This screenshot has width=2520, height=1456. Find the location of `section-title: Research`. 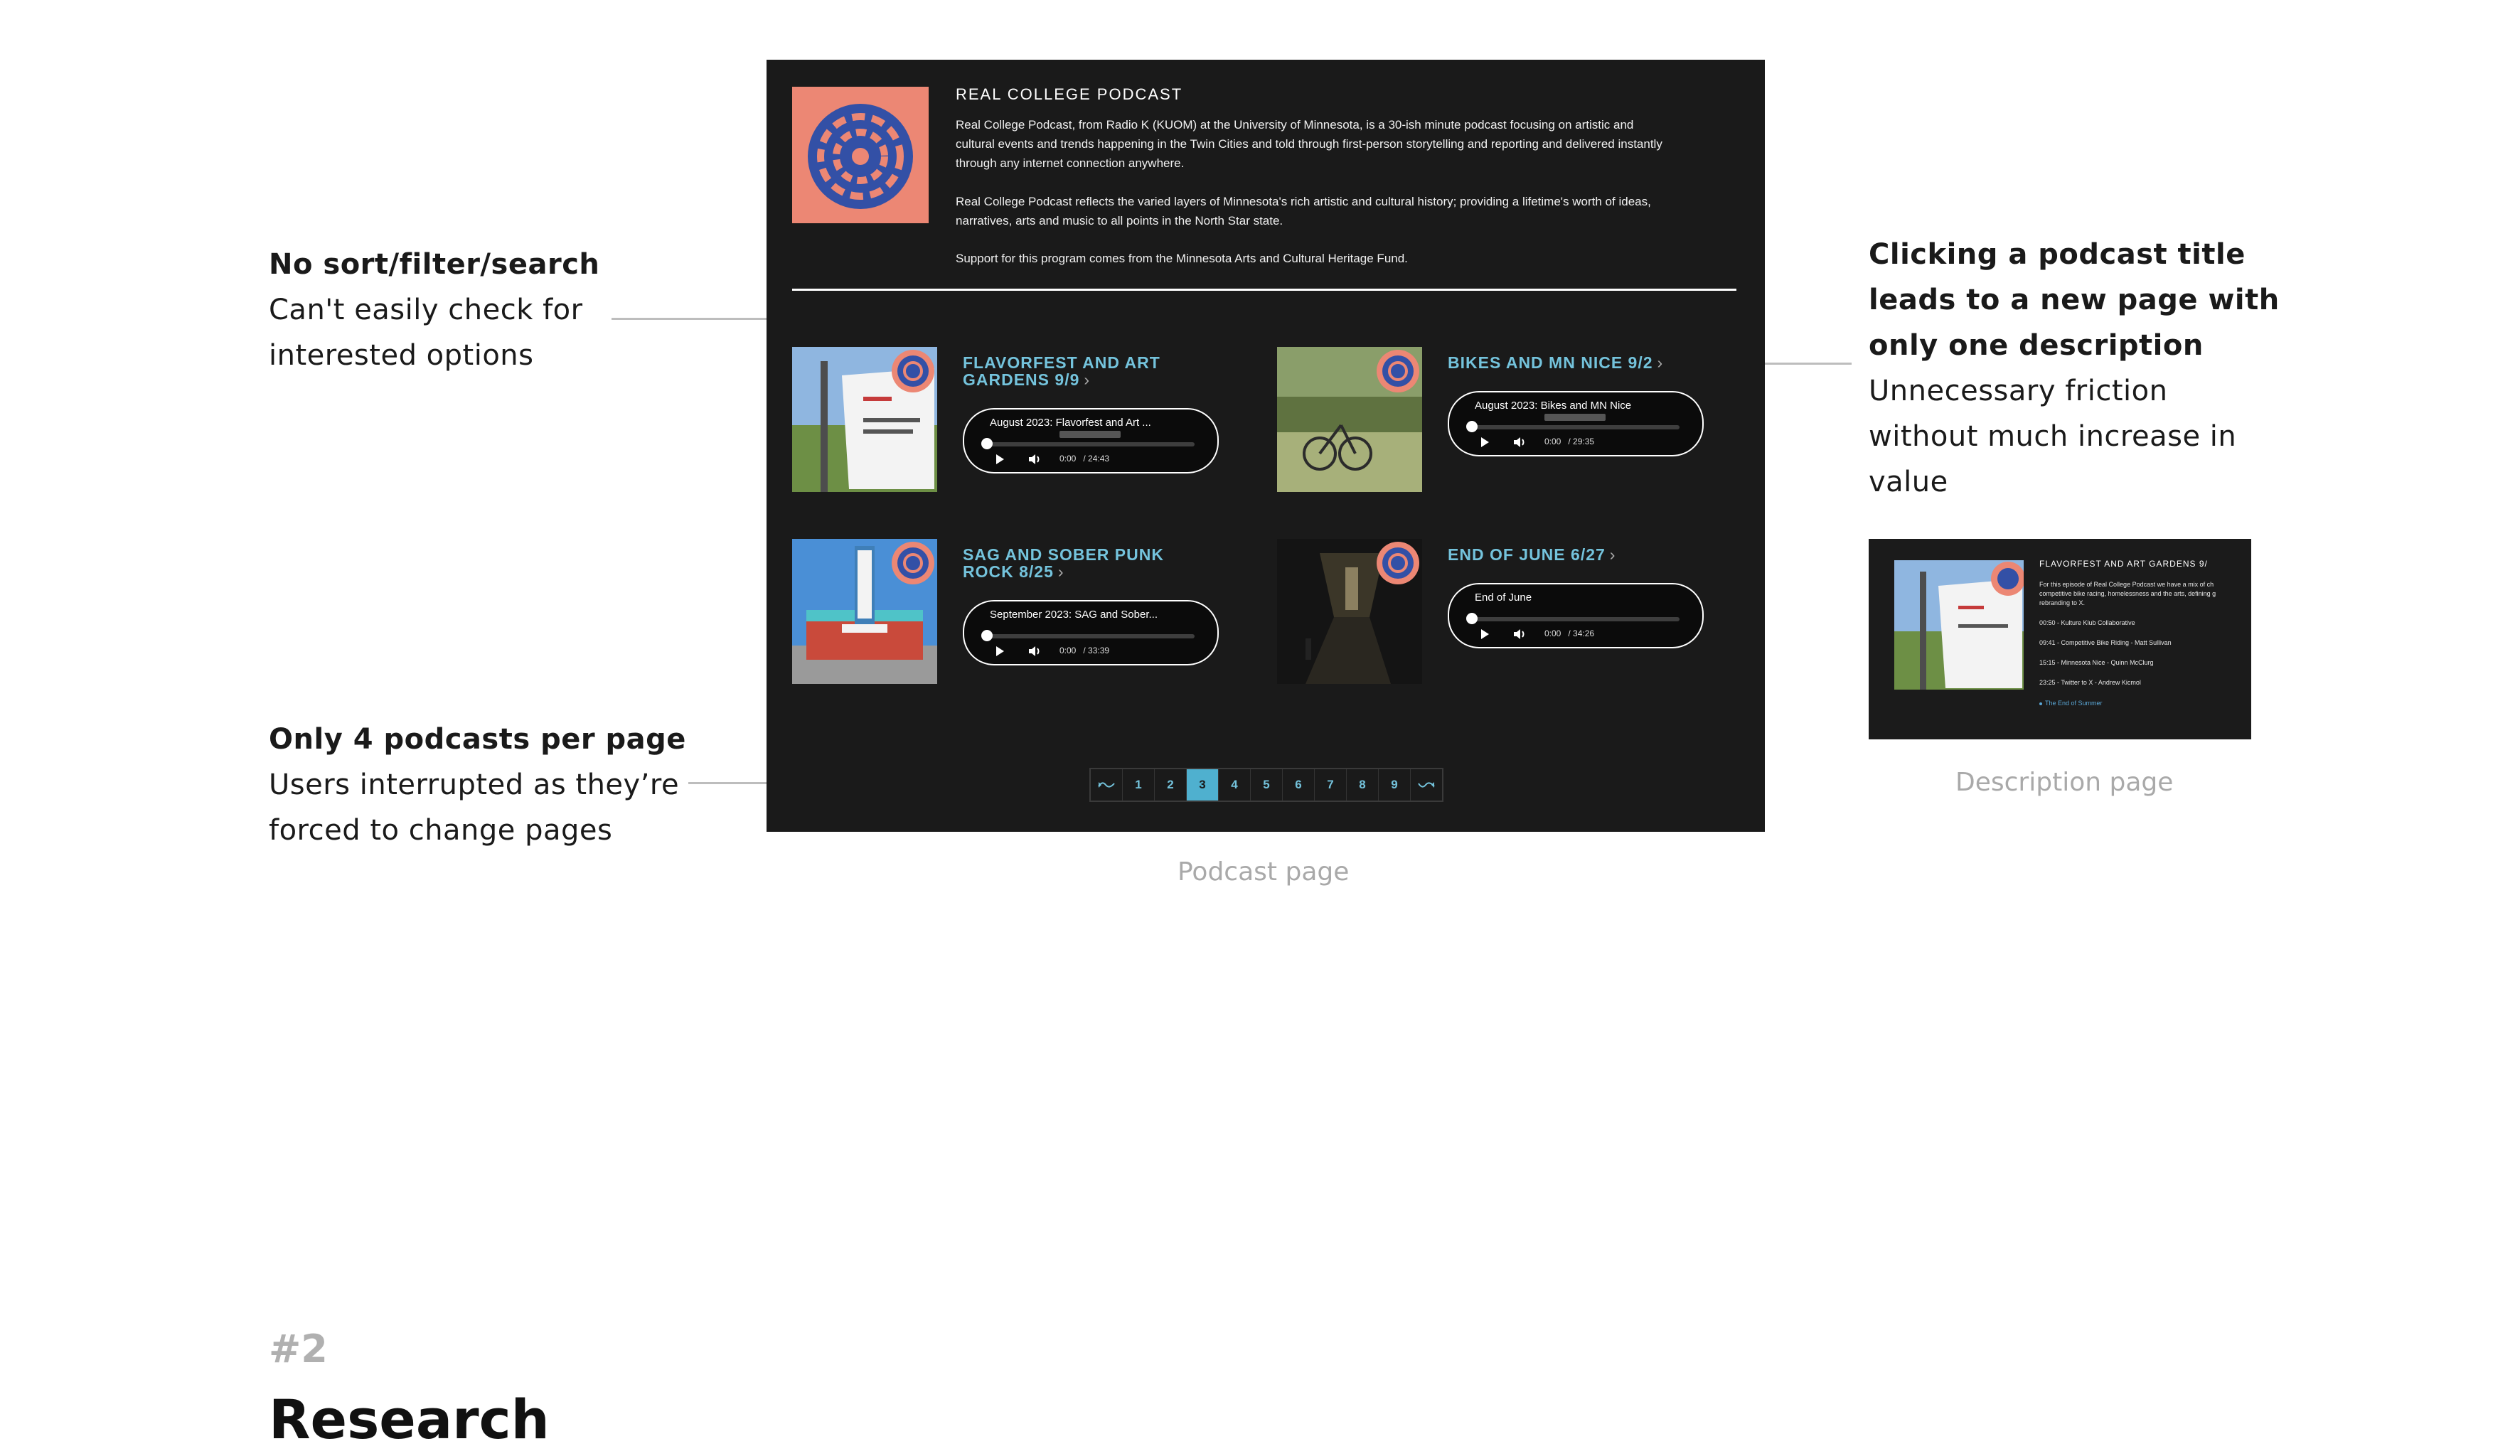

section-title: Research is located at coordinates (410, 1420).